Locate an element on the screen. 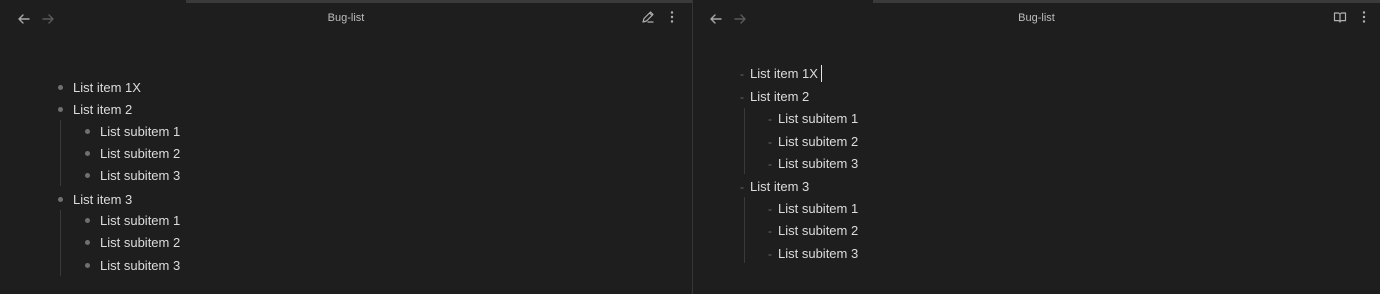 This screenshot has height=294, width=1380. pencil-icon is located at coordinates (648, 19).